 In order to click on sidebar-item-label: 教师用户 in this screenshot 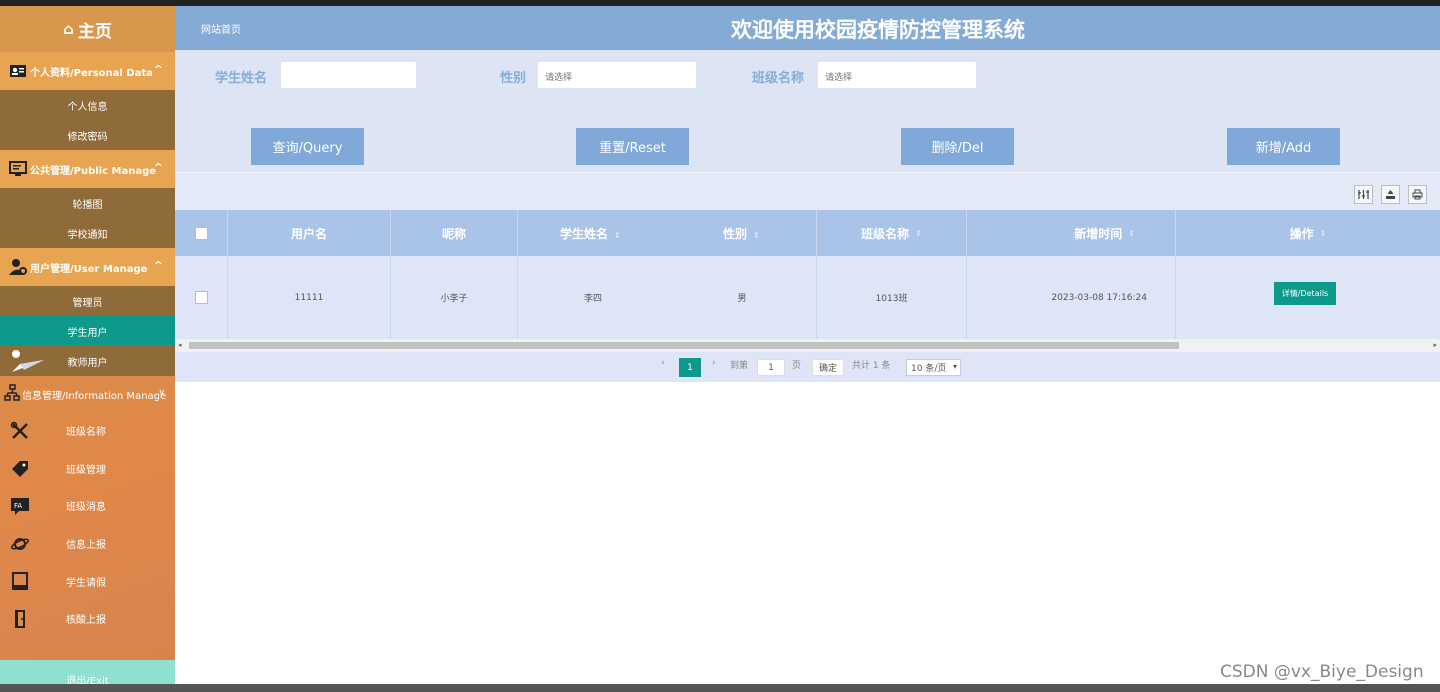, I will do `click(87, 363)`.